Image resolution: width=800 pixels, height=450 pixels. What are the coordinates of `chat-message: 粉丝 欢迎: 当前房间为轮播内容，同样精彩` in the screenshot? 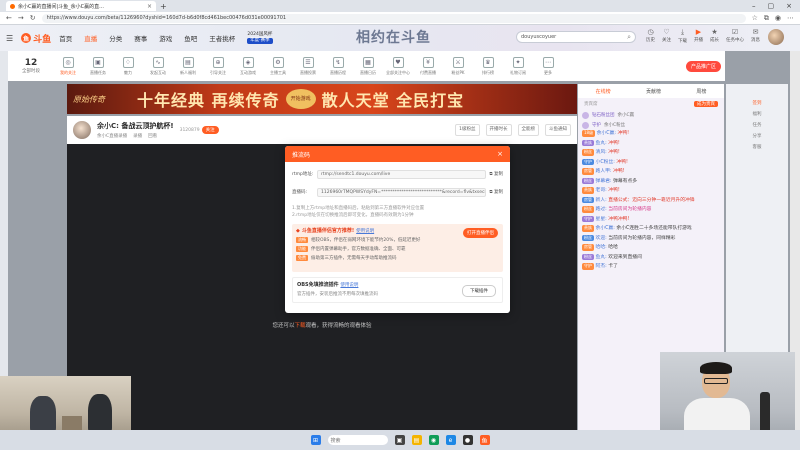 It's located at (651, 238).